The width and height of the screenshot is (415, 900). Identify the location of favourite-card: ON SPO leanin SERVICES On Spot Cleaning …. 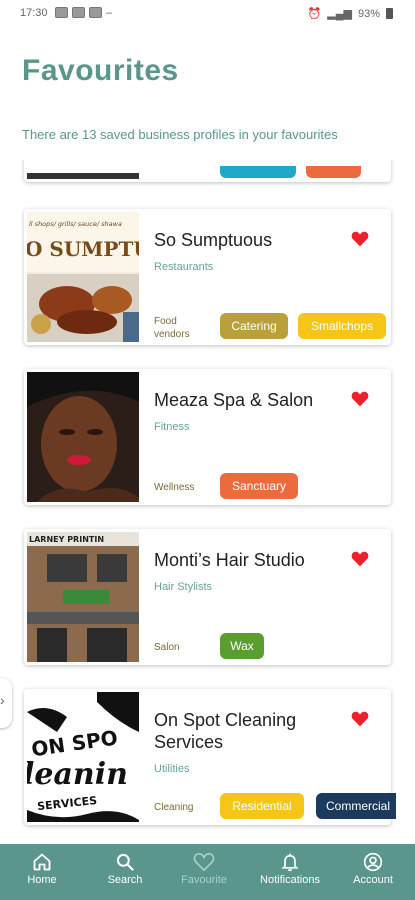
(210, 757).